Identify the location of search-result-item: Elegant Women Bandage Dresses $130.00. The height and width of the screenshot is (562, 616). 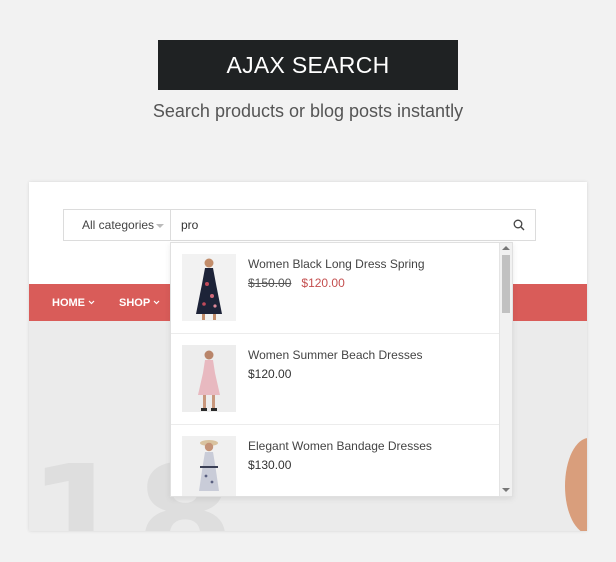
(335, 460).